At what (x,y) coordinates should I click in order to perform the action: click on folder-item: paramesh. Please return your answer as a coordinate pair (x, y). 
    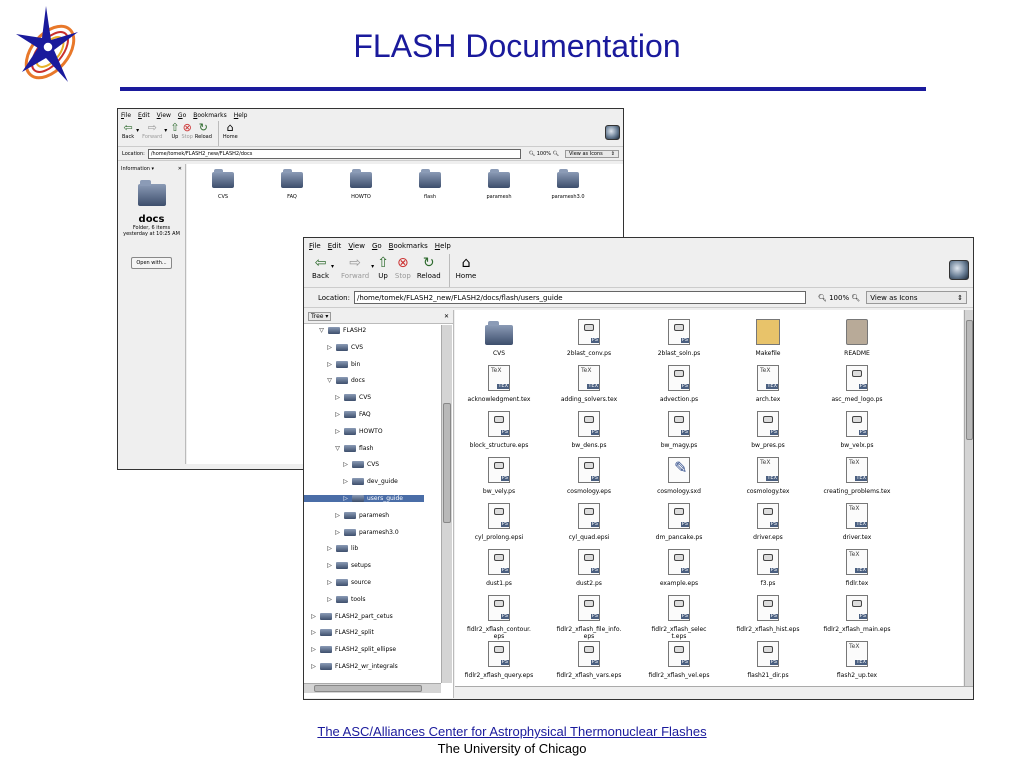
    Looking at the image, I should click on (499, 184).